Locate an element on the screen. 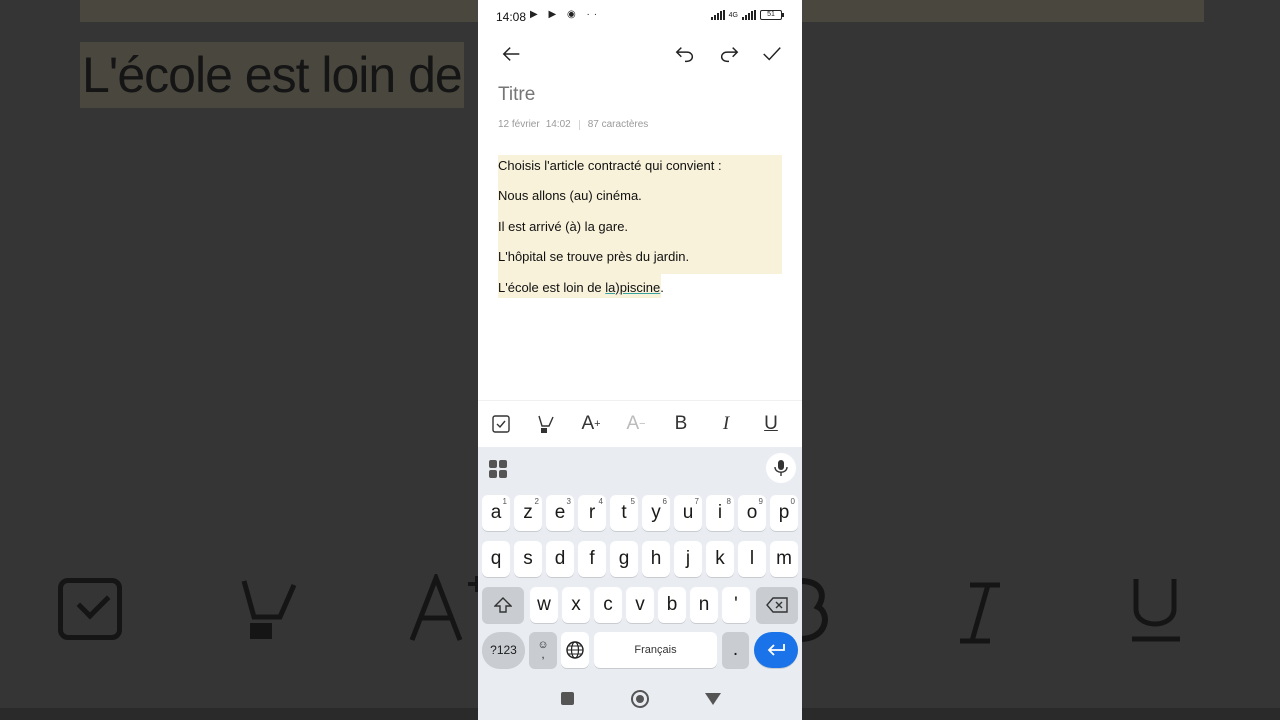 The image size is (1280, 720). key-f: f is located at coordinates (592, 559).